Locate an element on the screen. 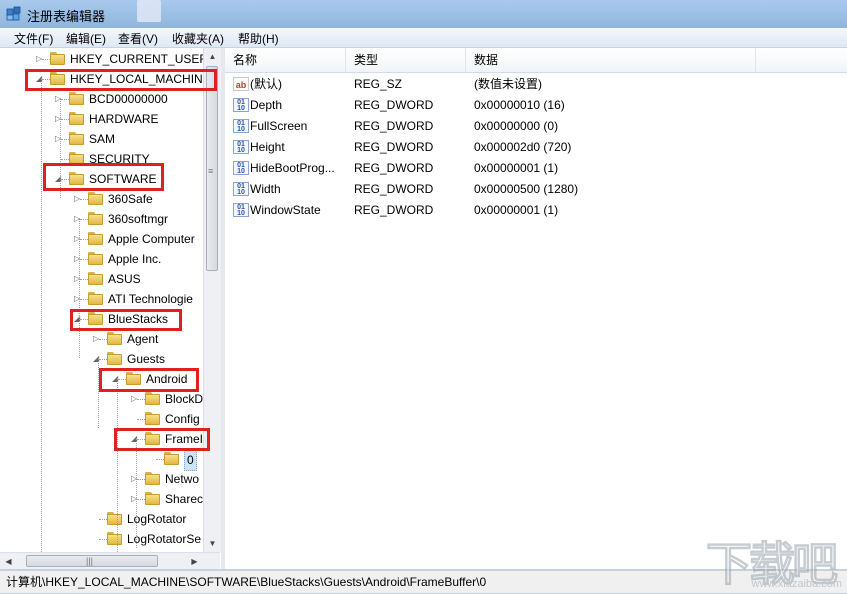 The height and width of the screenshot is (594, 847). tree-item-label: ATI Technologie is located at coordinates (150, 299).